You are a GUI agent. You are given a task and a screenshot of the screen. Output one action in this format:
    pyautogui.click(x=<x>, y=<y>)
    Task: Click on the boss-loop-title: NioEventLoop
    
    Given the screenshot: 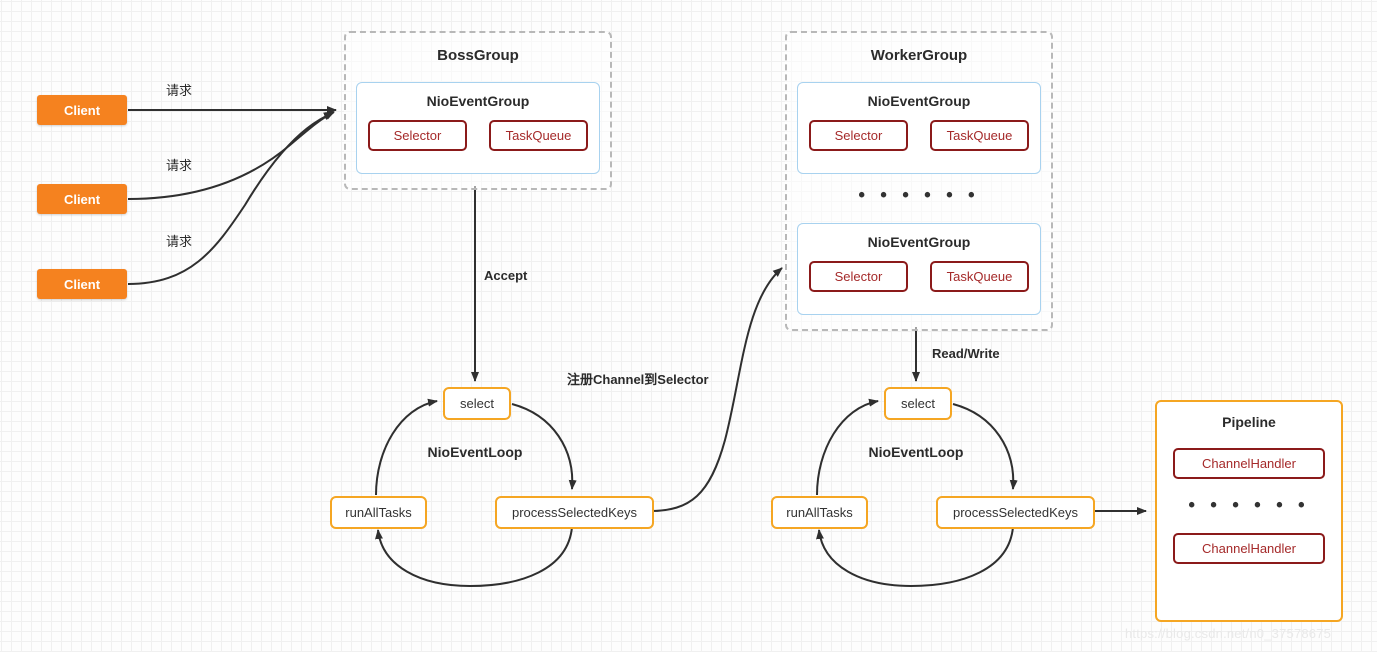 What is the action you would take?
    pyautogui.click(x=475, y=452)
    